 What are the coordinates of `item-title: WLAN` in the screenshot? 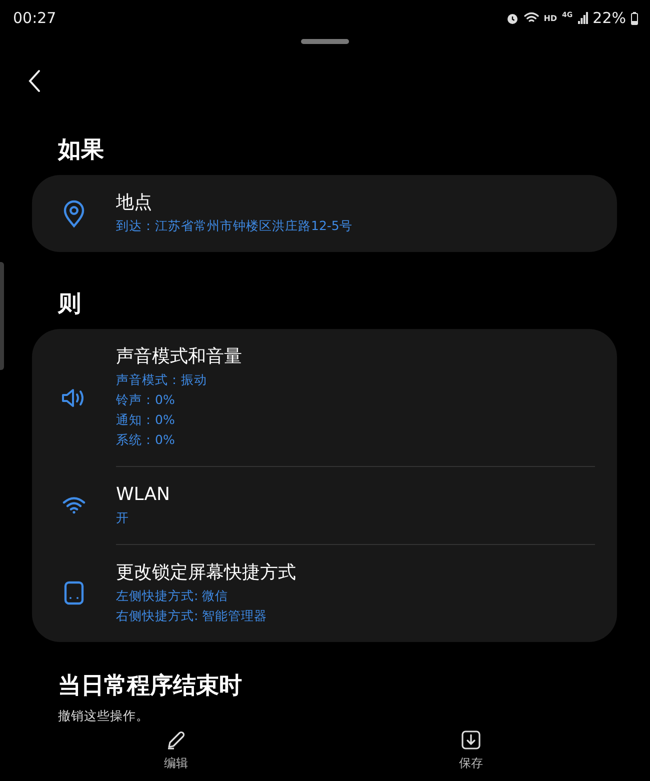 It's located at (355, 495).